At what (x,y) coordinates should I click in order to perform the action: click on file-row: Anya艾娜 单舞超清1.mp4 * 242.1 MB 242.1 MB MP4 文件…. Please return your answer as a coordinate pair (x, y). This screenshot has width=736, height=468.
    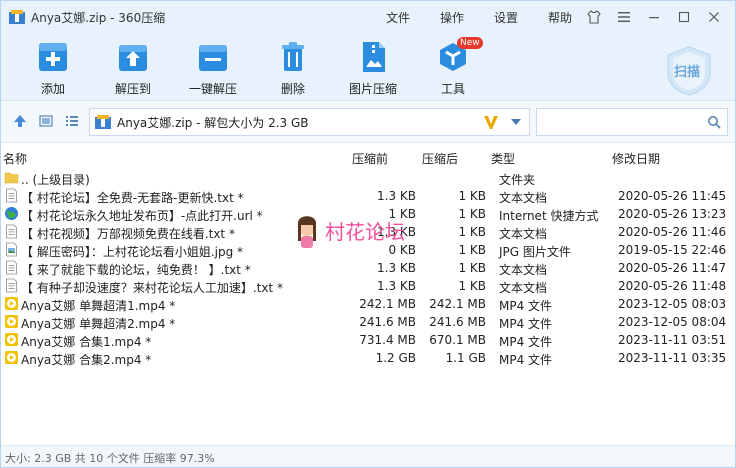
    Looking at the image, I should click on (368, 304).